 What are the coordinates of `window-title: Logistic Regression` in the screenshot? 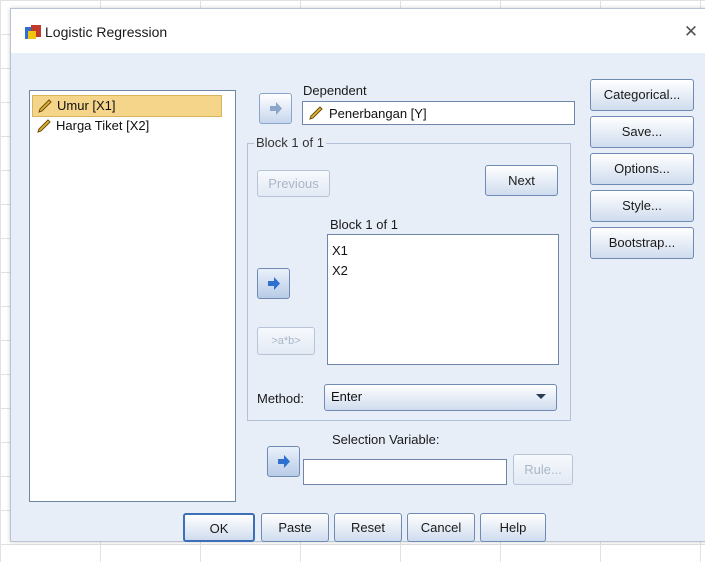 It's located at (106, 32).